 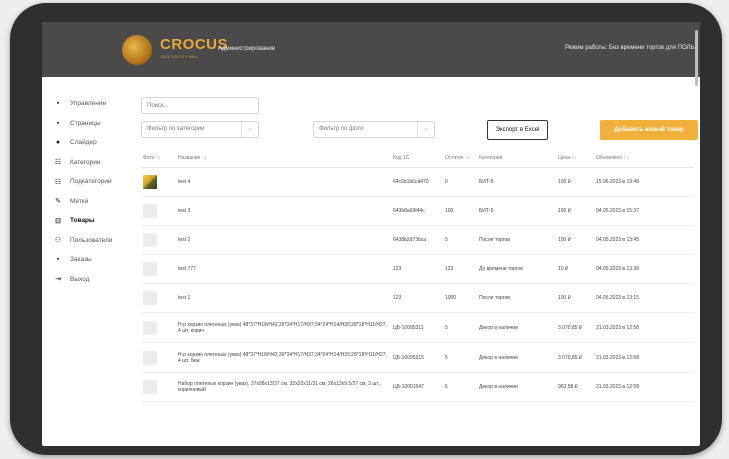 I want to click on column-header: Код 1С, so click(x=417, y=158).